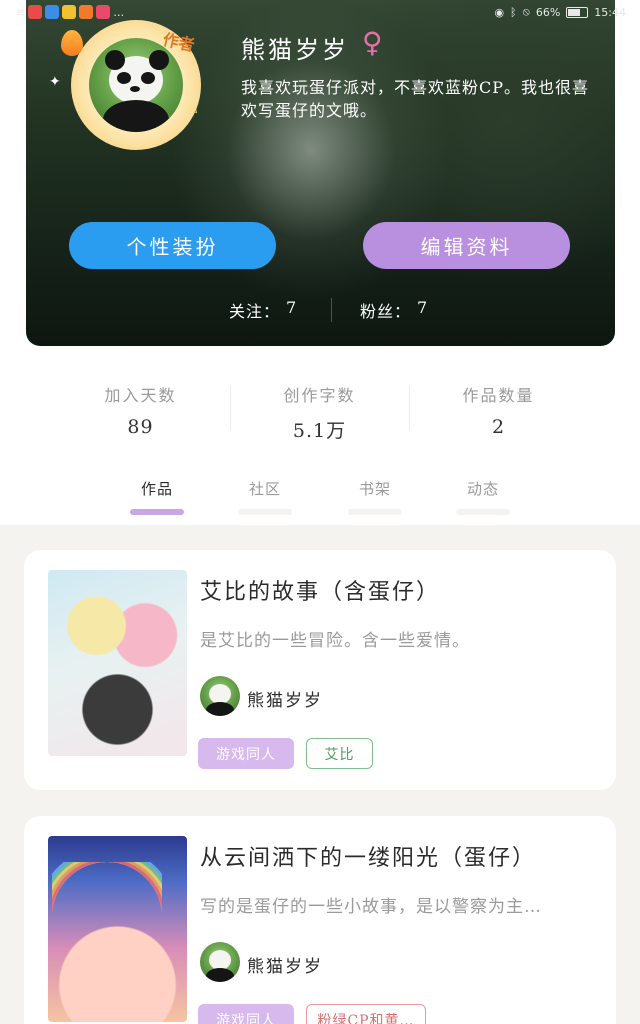  Describe the element at coordinates (610, 12) in the screenshot. I see `clock: 15:44` at that location.